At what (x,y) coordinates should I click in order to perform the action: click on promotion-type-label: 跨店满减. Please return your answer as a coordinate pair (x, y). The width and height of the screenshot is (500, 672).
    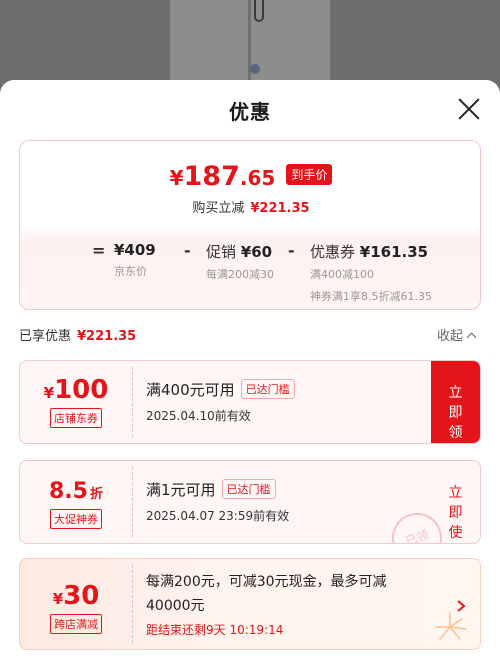
    Looking at the image, I should click on (76, 624).